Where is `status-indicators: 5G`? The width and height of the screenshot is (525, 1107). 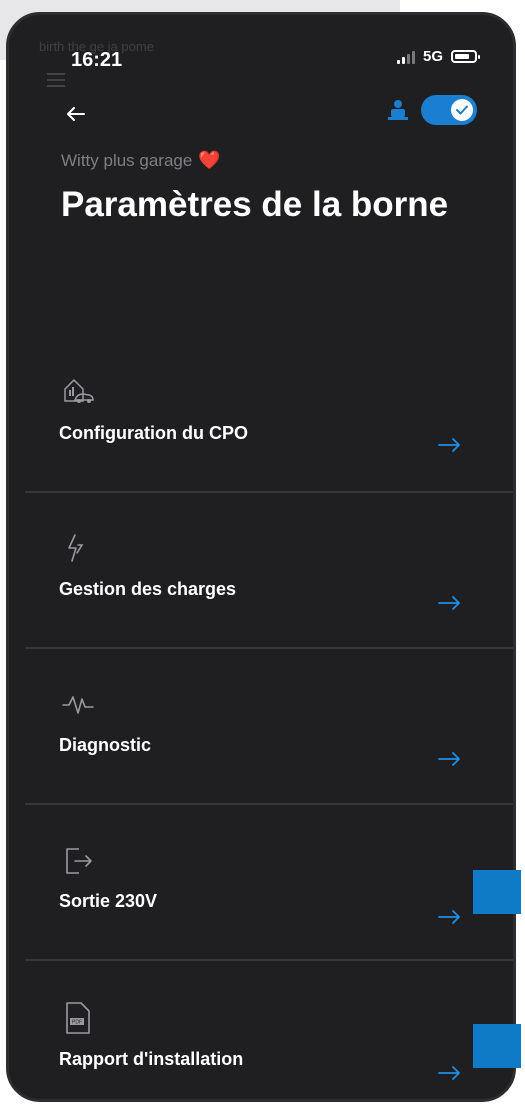 status-indicators: 5G is located at coordinates (438, 56).